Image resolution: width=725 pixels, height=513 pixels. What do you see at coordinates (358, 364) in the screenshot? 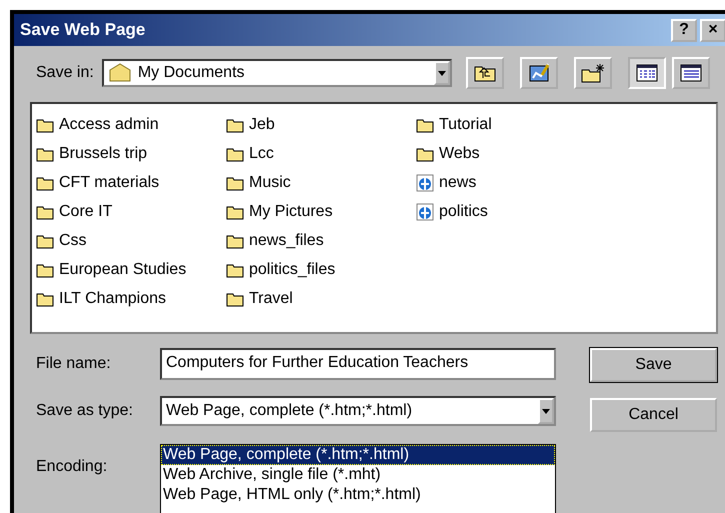
I see `file-name-field: Computers for Further Education Teachers` at bounding box center [358, 364].